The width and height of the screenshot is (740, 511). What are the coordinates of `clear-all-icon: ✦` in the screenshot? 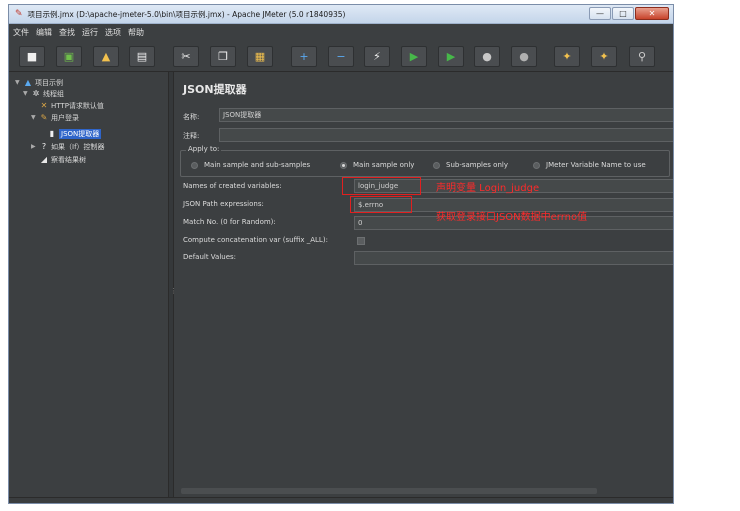 It's located at (604, 56).